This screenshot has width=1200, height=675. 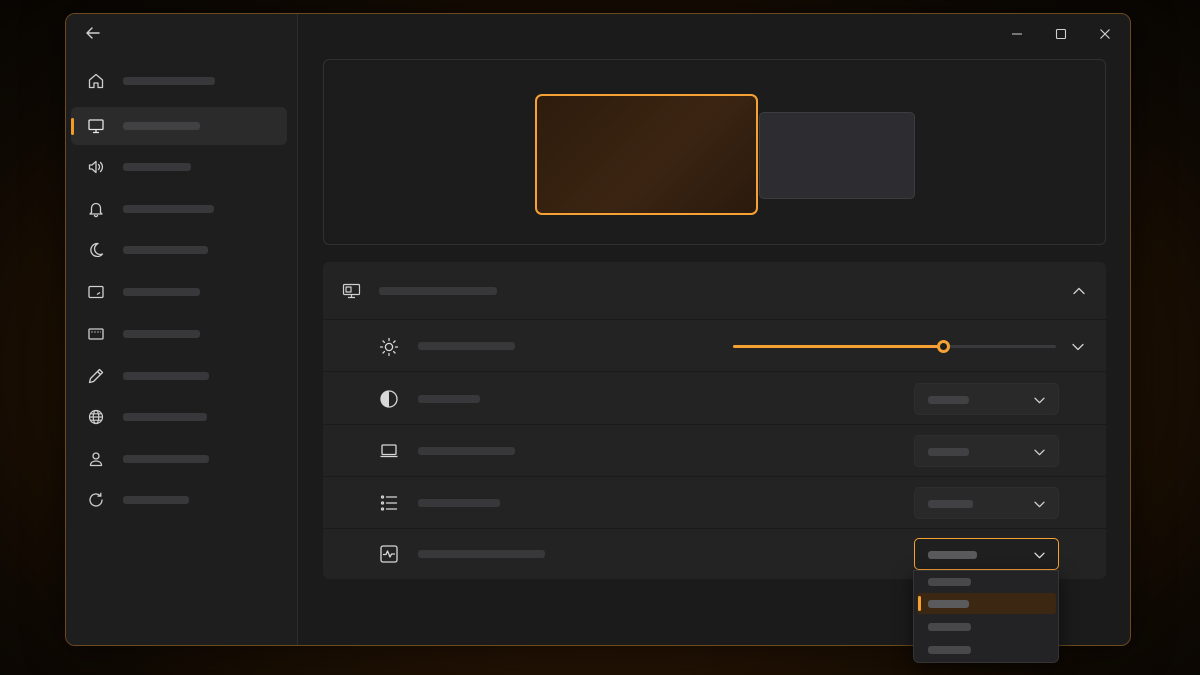 What do you see at coordinates (1079, 291) in the screenshot?
I see `chevron-up-icon` at bounding box center [1079, 291].